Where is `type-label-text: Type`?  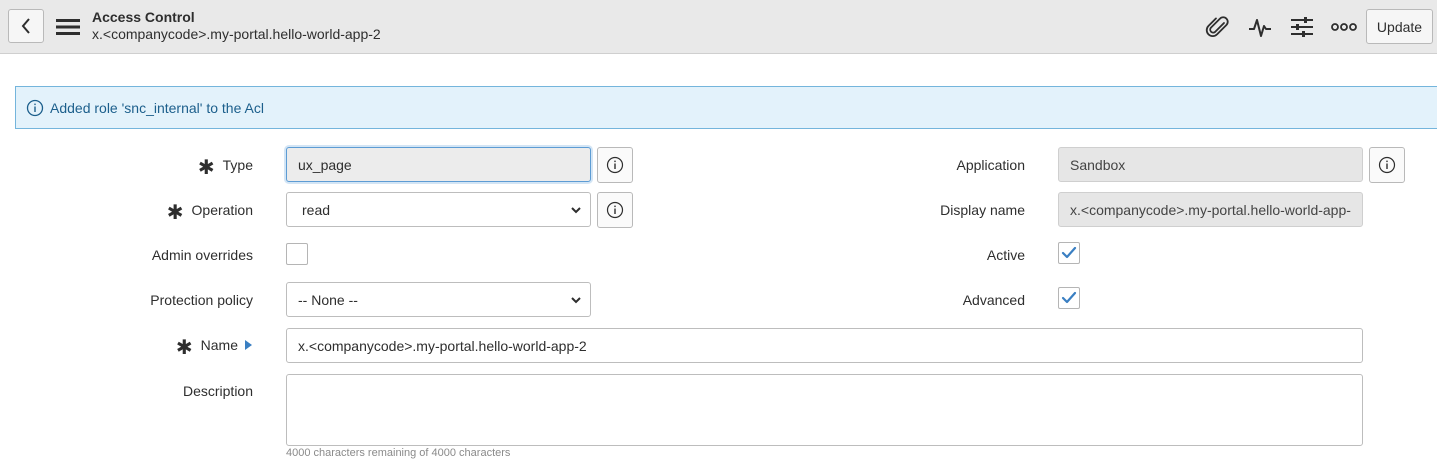 type-label-text: Type is located at coordinates (237, 165).